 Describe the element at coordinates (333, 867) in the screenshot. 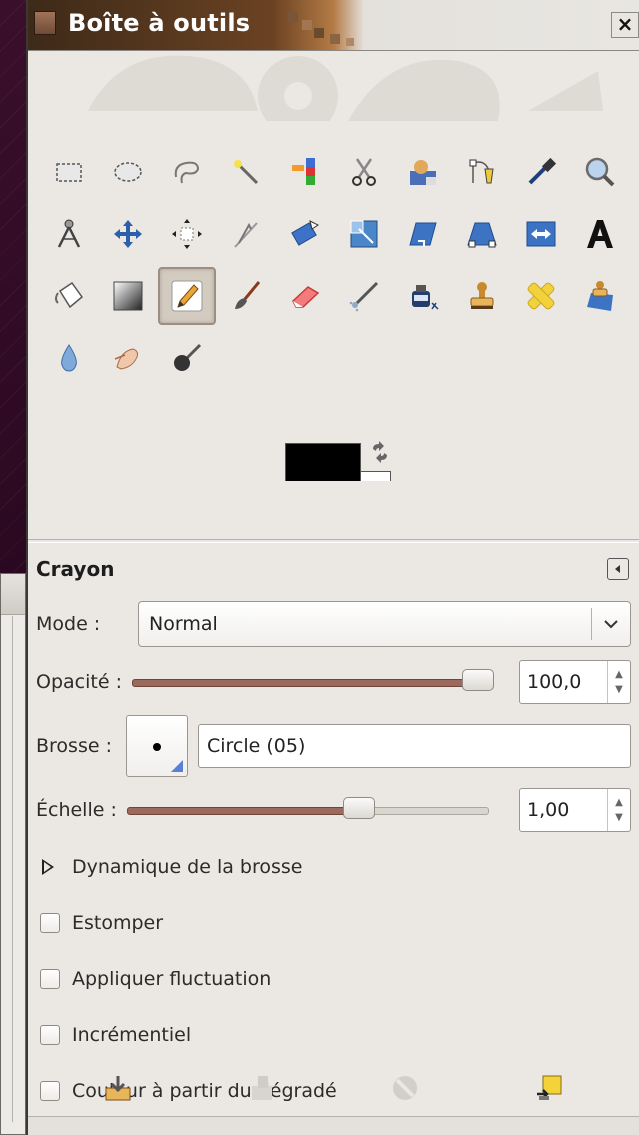

I see `brush-dynamics-expander: Dynamique de la brosse` at that location.